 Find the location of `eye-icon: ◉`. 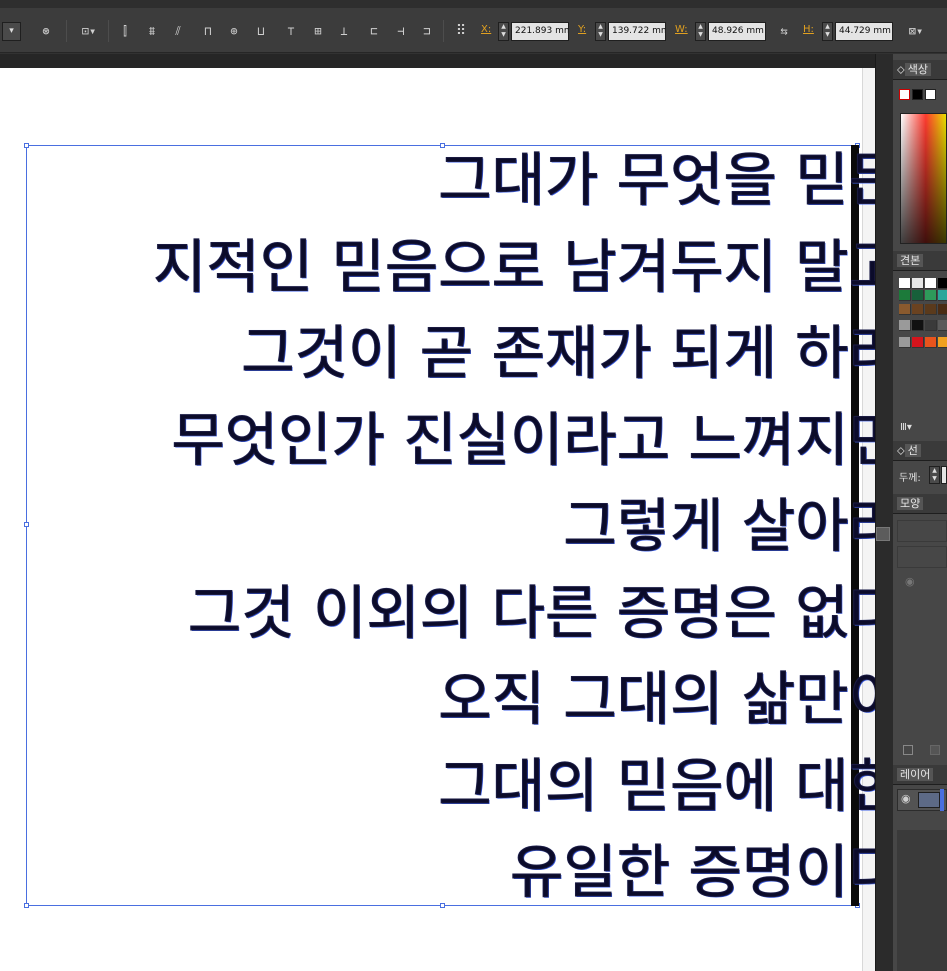

eye-icon: ◉ is located at coordinates (910, 581).